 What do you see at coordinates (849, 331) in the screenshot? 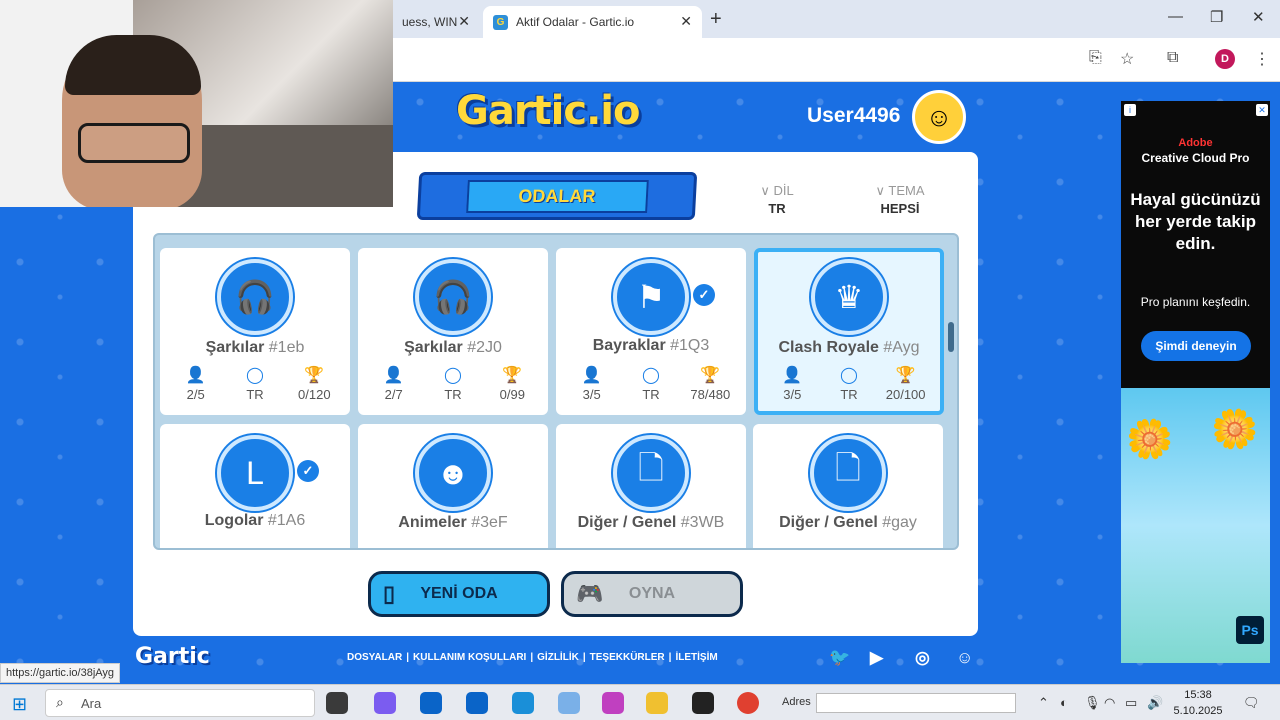
I see `room-card-selected: ♛ Clash Royale #Ayg 👤 3/5 ◯ TR 🏆 20/100` at bounding box center [849, 331].